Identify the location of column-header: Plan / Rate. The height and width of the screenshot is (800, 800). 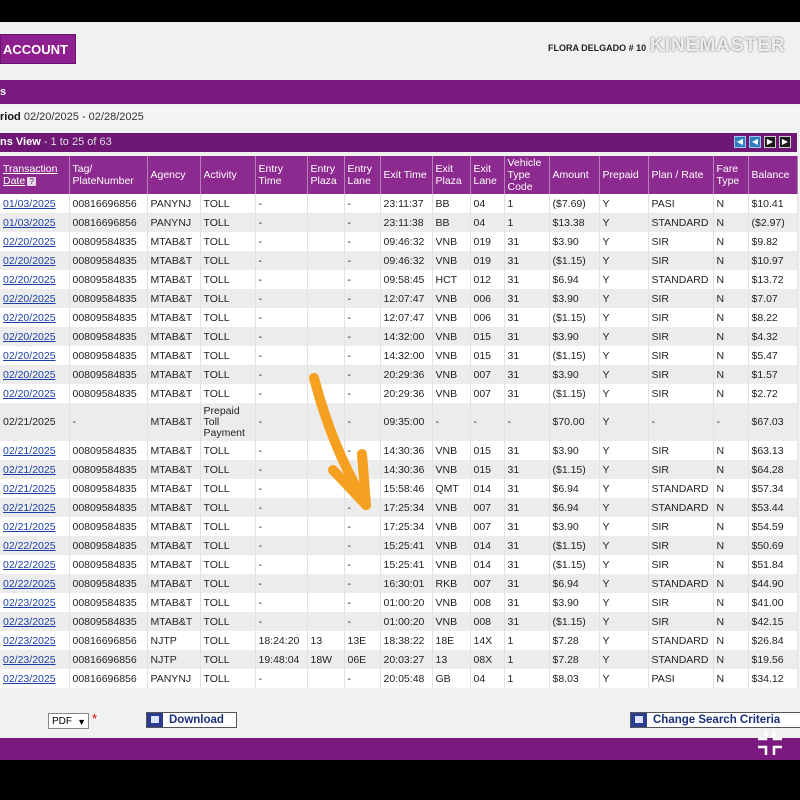
(681, 175).